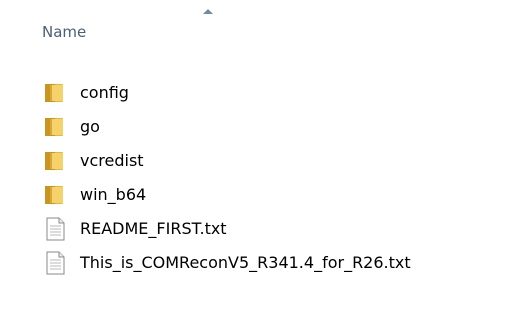  What do you see at coordinates (64, 32) in the screenshot?
I see `name-column-header: Name` at bounding box center [64, 32].